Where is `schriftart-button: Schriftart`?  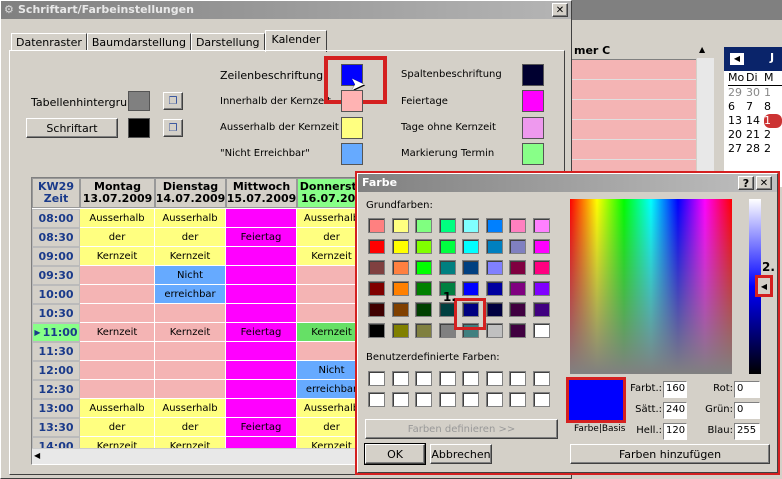
schriftart-button: Schriftart is located at coordinates (72, 128).